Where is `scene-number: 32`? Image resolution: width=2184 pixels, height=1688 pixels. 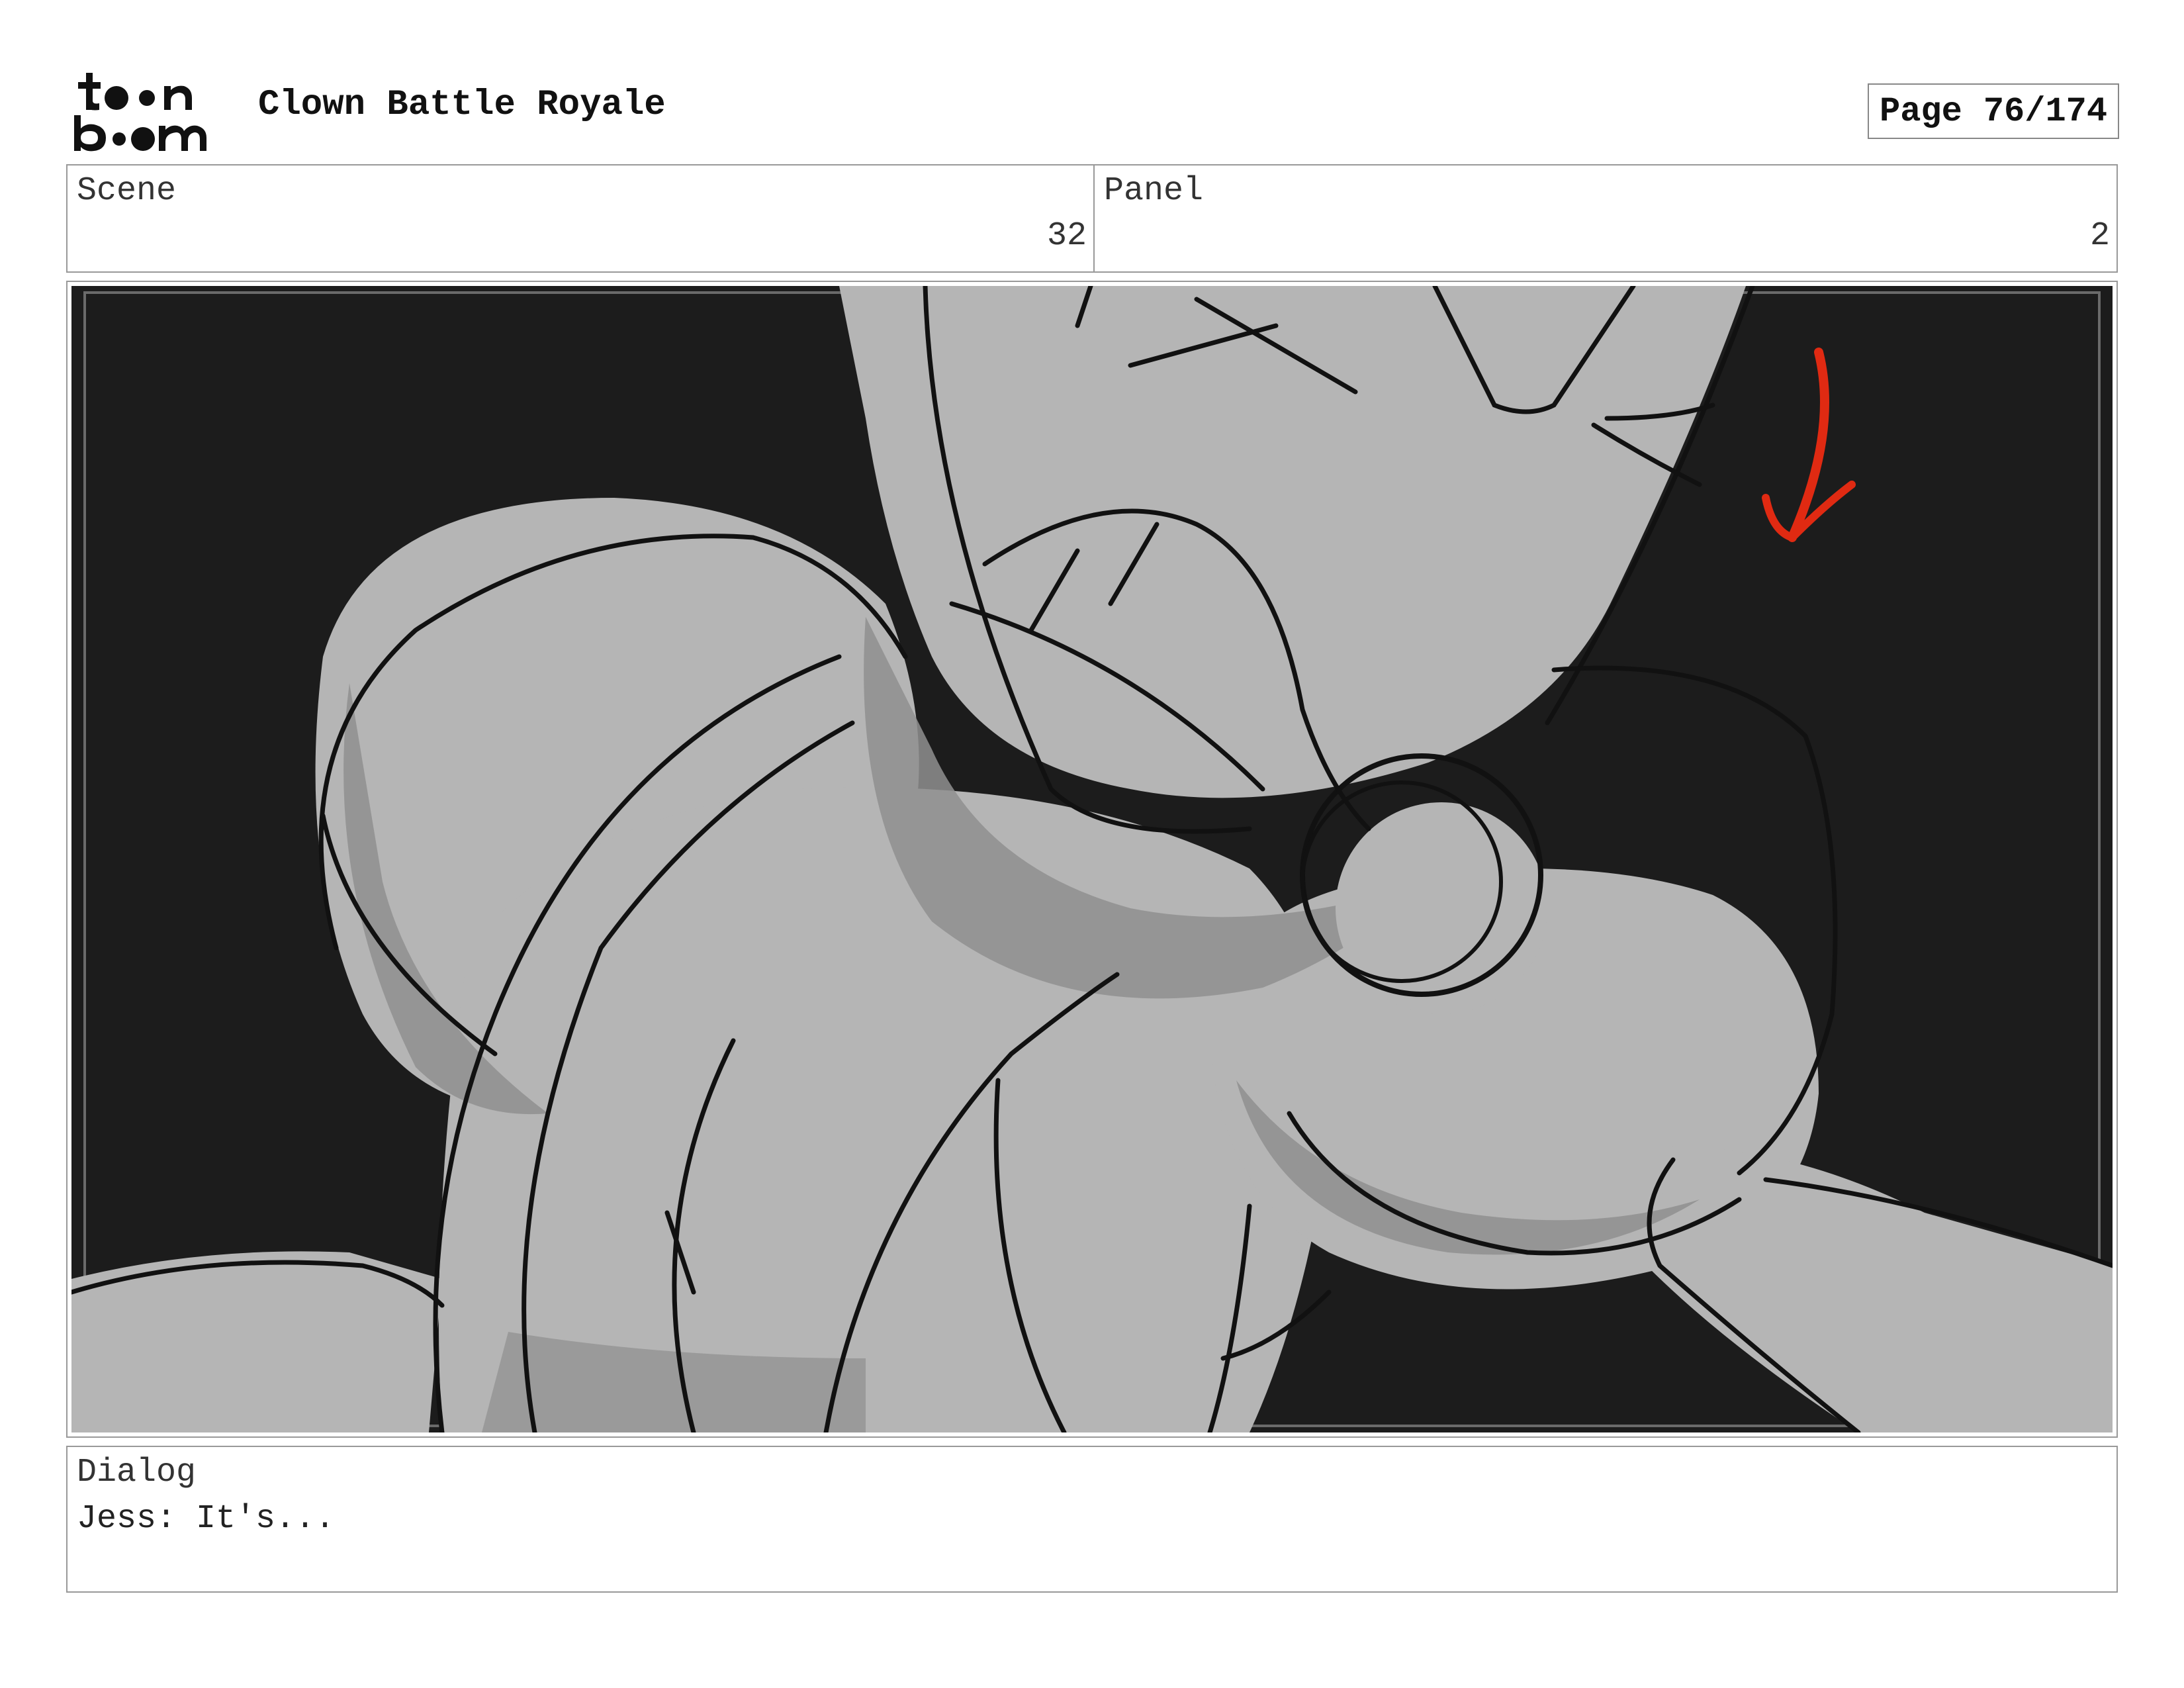 scene-number: 32 is located at coordinates (1066, 236).